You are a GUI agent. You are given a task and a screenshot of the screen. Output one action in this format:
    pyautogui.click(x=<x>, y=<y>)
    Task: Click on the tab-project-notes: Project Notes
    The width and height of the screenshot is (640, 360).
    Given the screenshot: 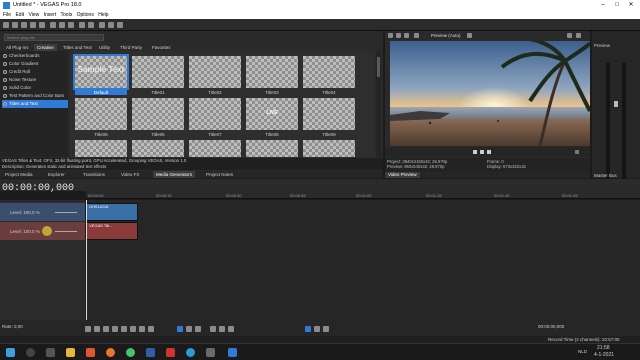 What is the action you would take?
    pyautogui.click(x=219, y=174)
    